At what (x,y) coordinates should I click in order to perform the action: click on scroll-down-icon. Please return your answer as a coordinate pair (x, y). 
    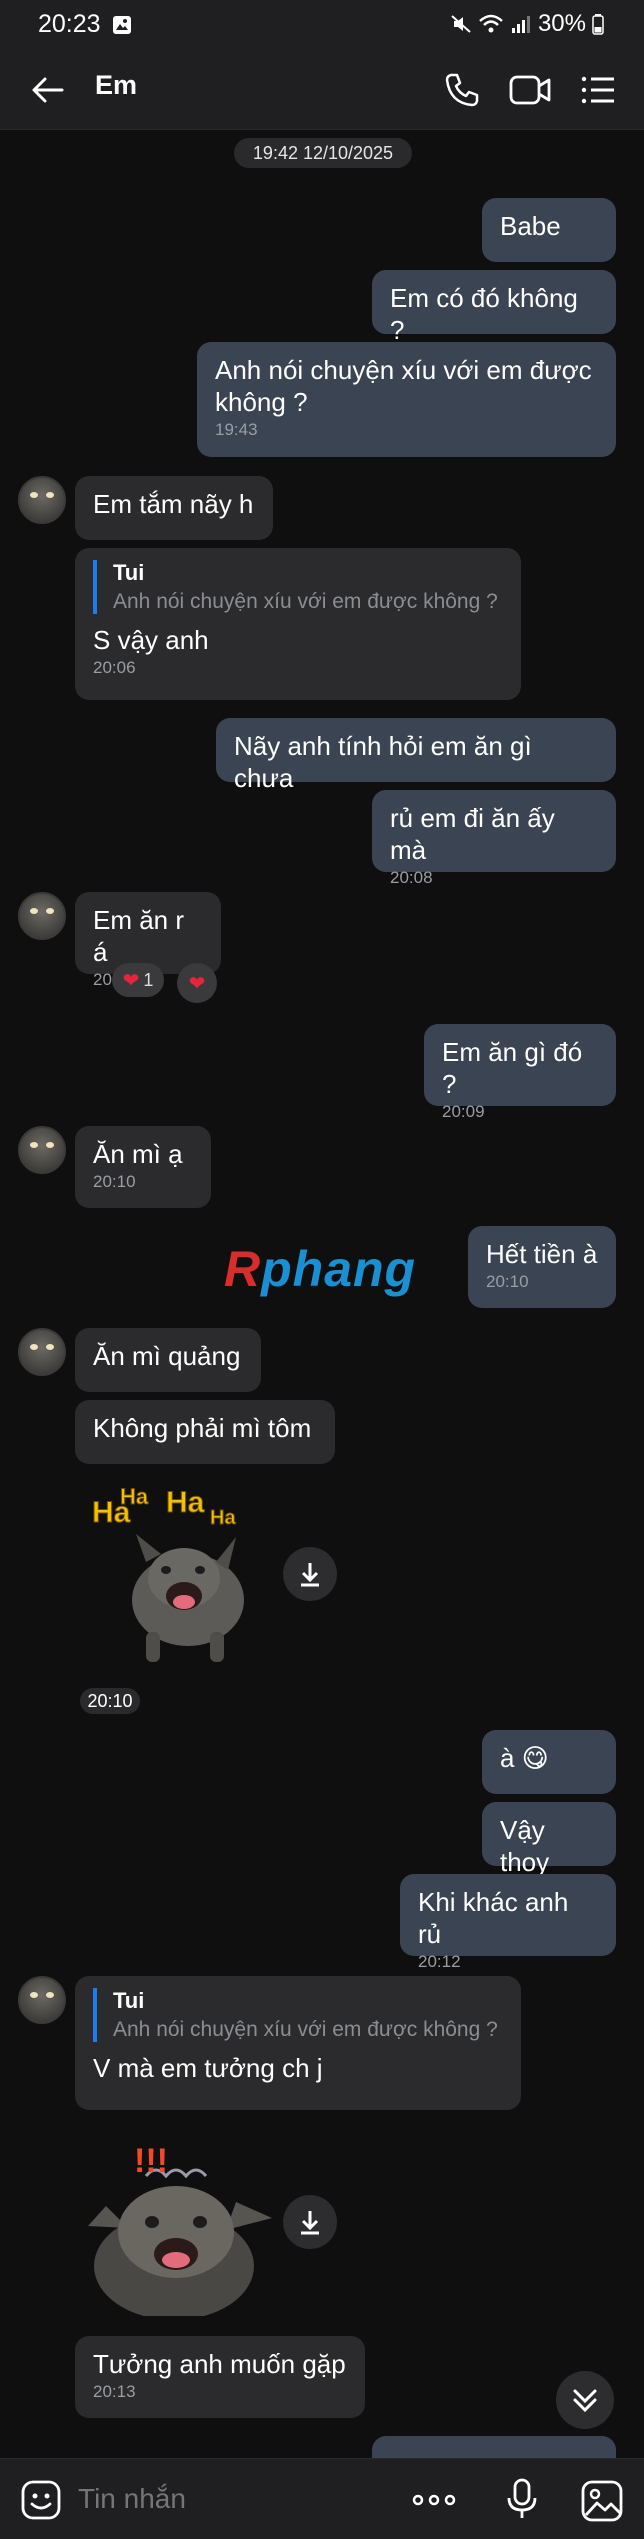
    Looking at the image, I should click on (585, 2401).